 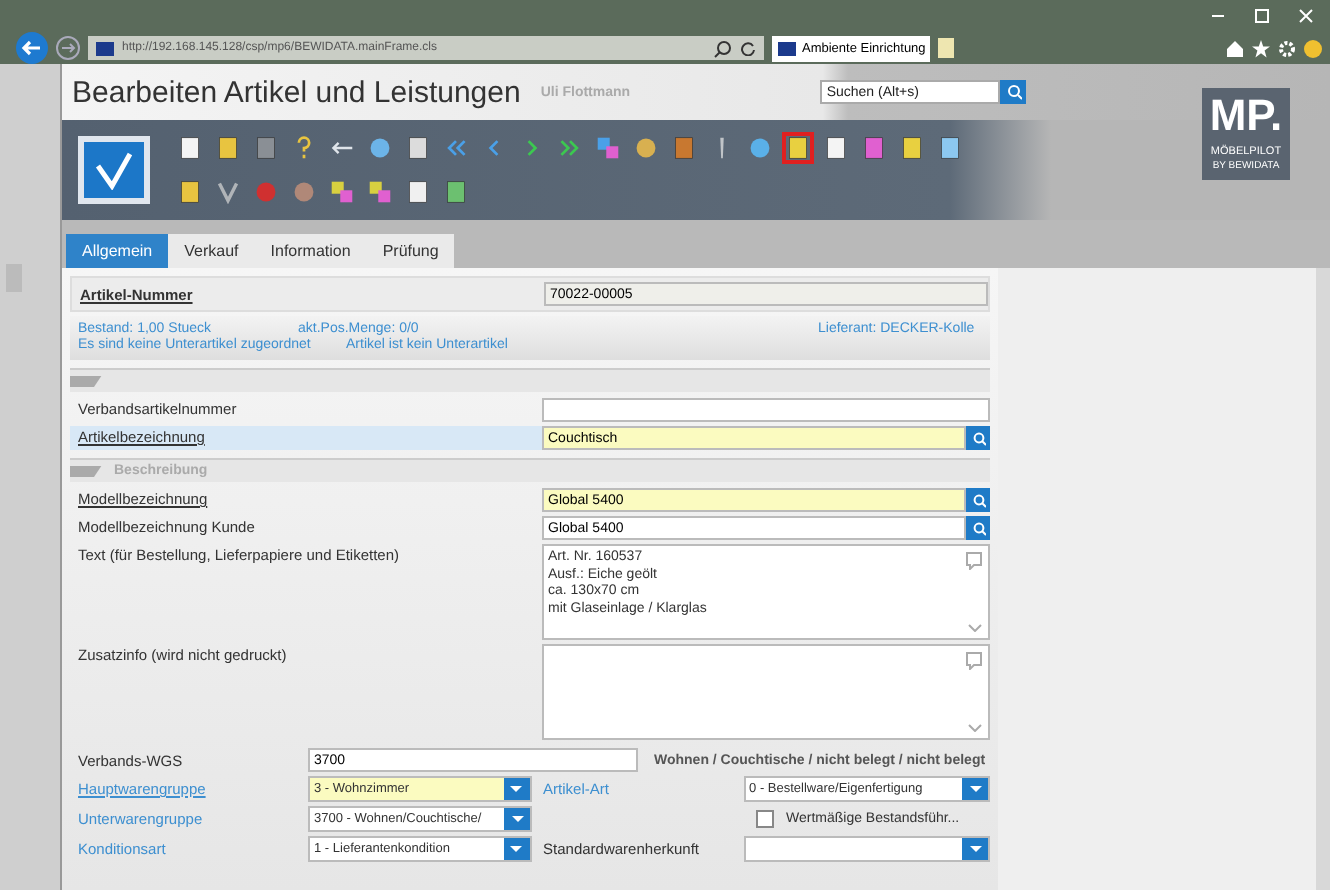 What do you see at coordinates (410, 251) in the screenshot?
I see `tab: Prüfung` at bounding box center [410, 251].